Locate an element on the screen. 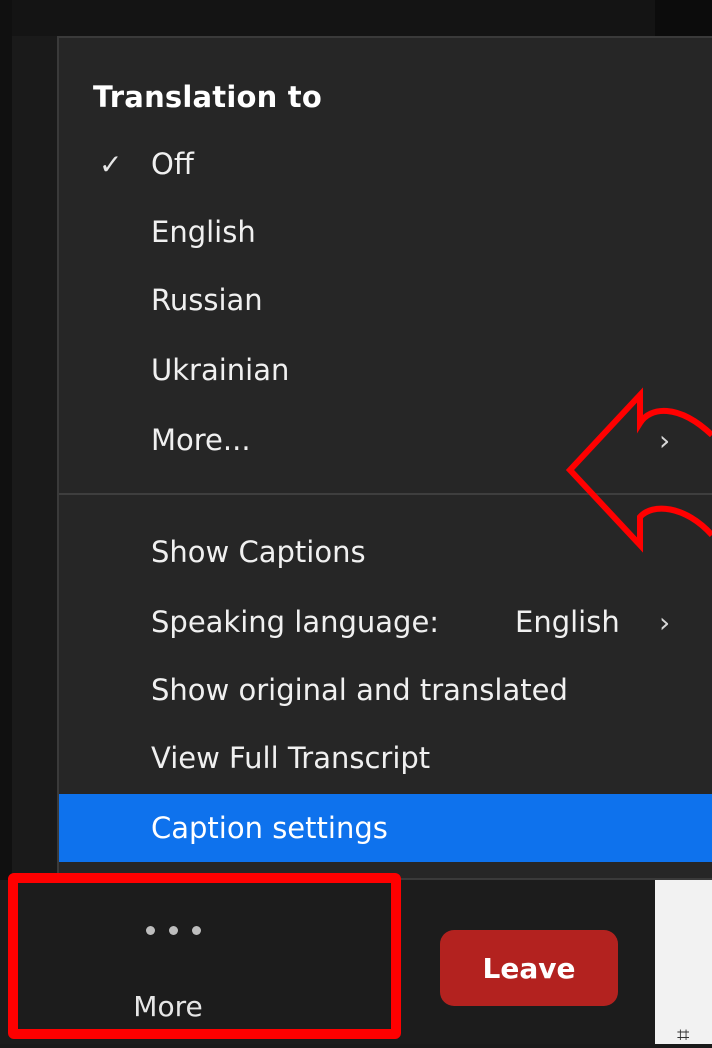 Image resolution: width=712 pixels, height=1048 pixels. menu-item-translation-ukrainian: Ukrainian is located at coordinates (385, 370).